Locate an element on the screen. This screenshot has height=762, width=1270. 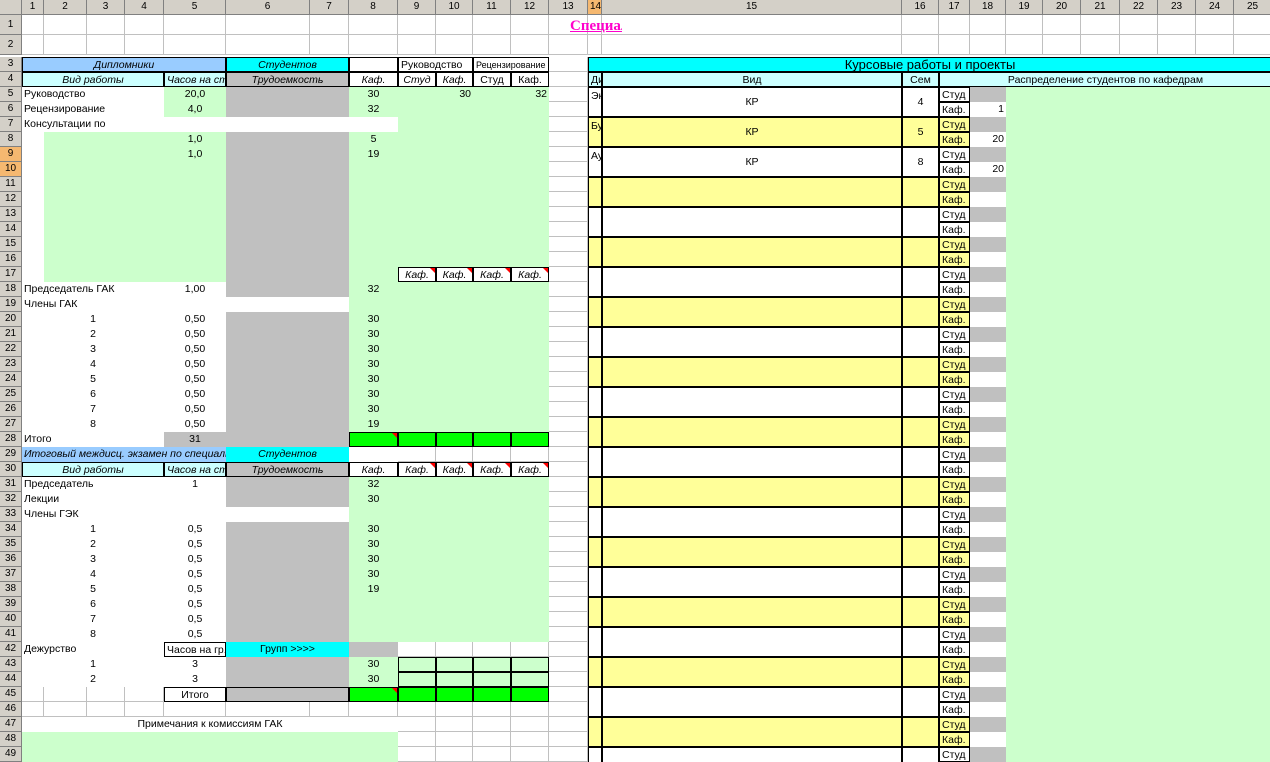
kaf-cell is located at coordinates (373, 229).